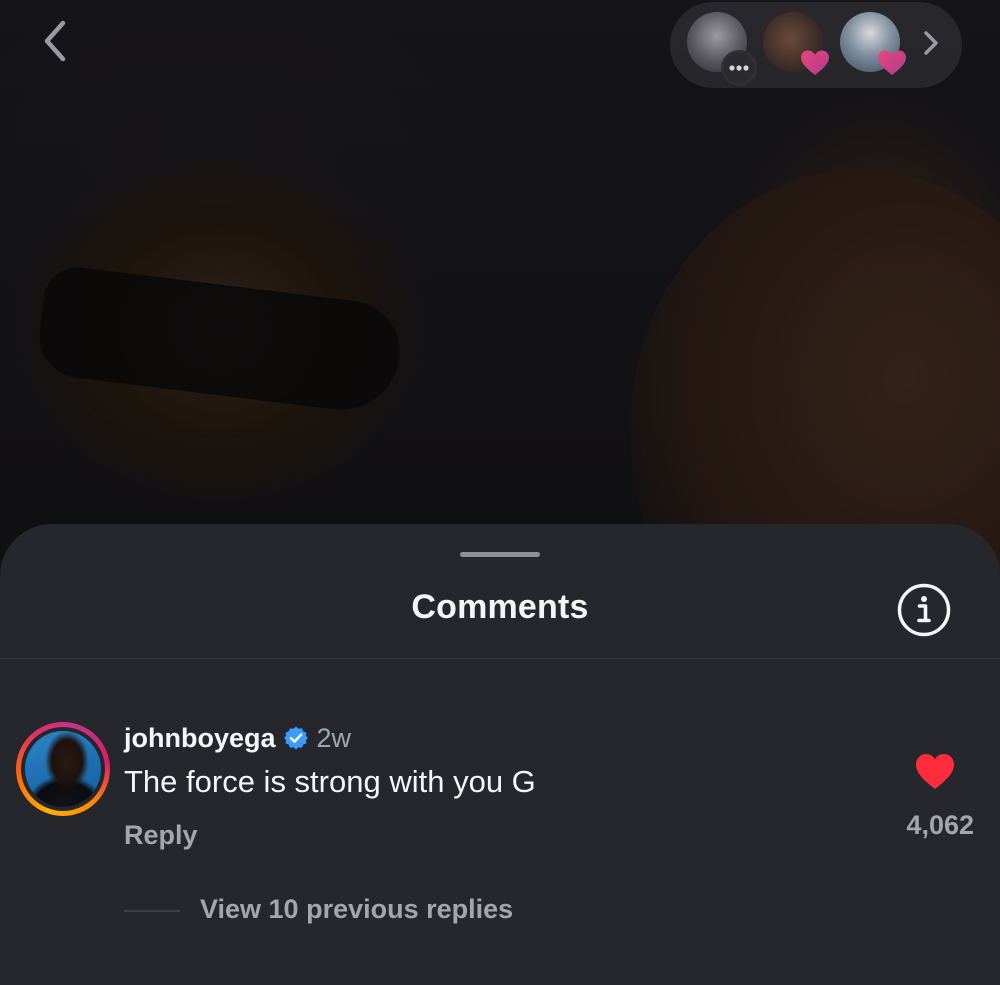 The height and width of the screenshot is (985, 1000). I want to click on comment-text: The force is strong with you G, so click(330, 781).